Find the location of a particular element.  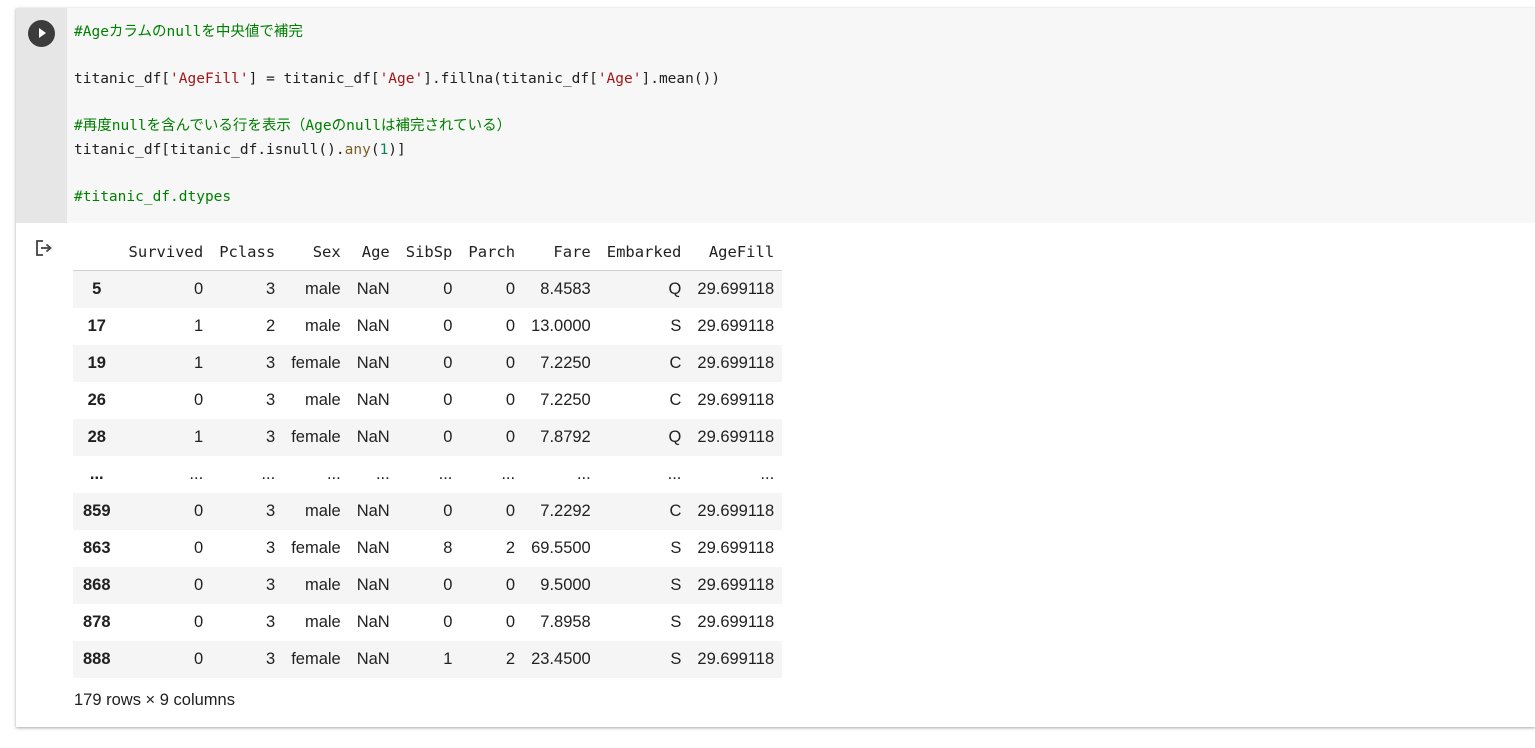

code-comment-line: #Ageカラムのnullを中央値で補完 is located at coordinates (188, 32).